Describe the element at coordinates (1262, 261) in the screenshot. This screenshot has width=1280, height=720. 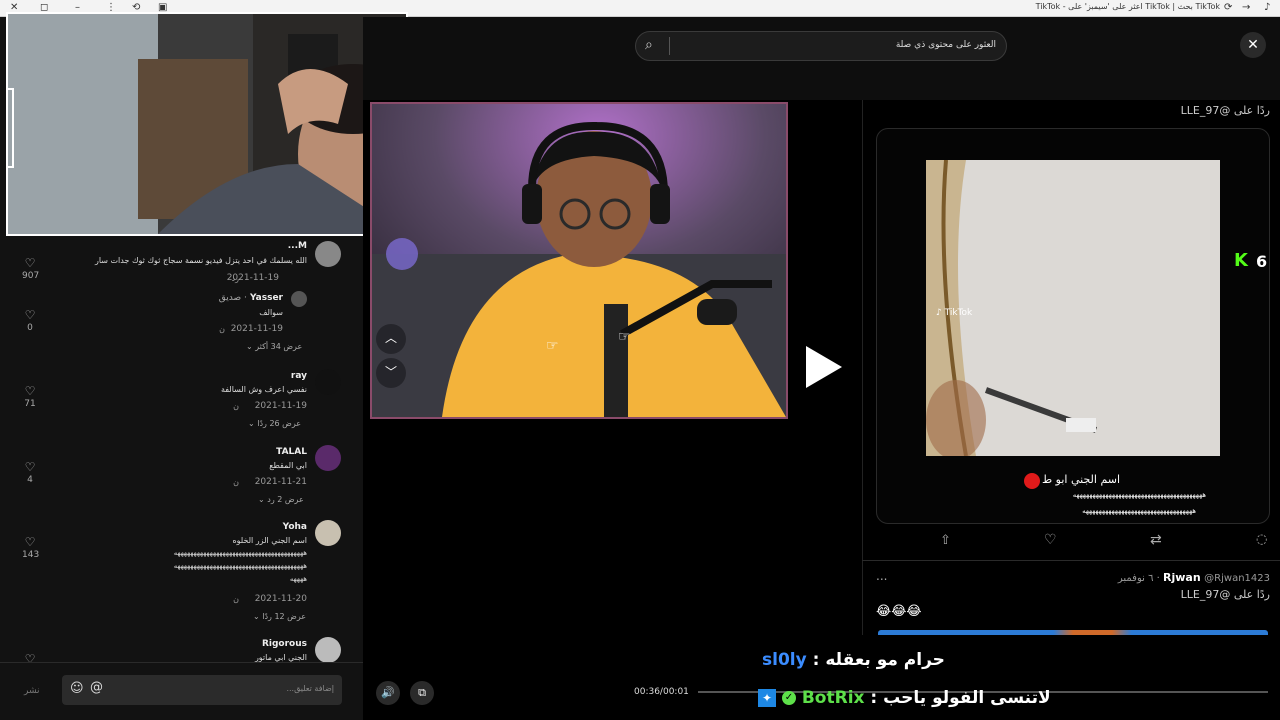
I see `viewer-count: 6` at that location.